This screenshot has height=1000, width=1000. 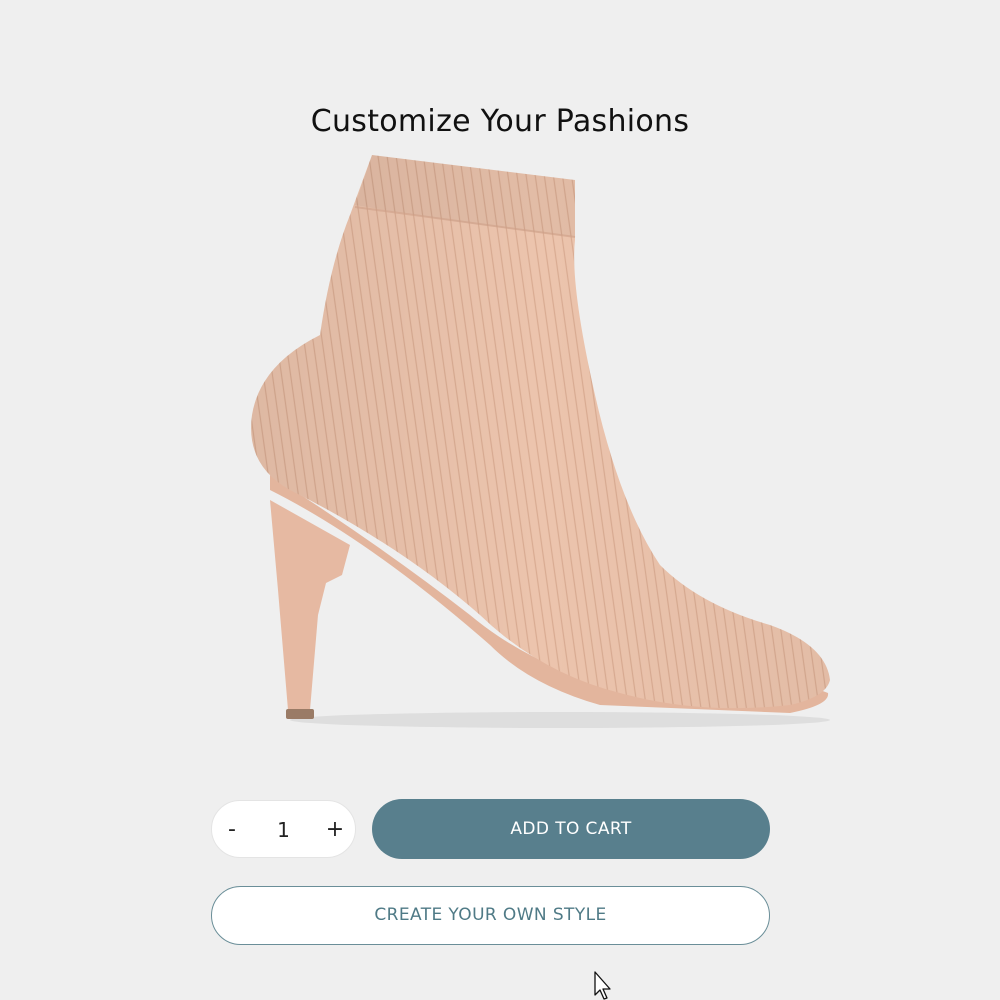 What do you see at coordinates (232, 830) in the screenshot?
I see `decrement-button: -` at bounding box center [232, 830].